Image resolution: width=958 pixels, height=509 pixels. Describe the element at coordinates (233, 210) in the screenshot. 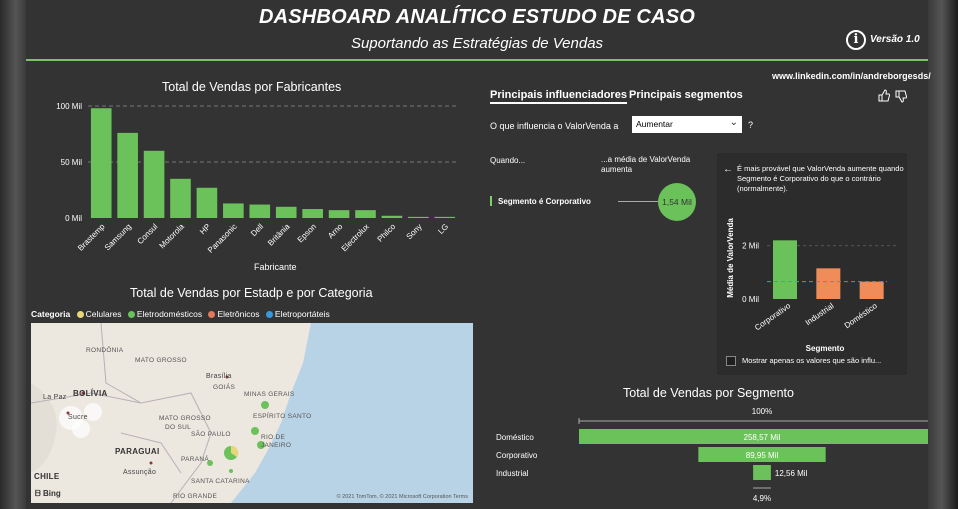

I see `bar-panasonic` at that location.